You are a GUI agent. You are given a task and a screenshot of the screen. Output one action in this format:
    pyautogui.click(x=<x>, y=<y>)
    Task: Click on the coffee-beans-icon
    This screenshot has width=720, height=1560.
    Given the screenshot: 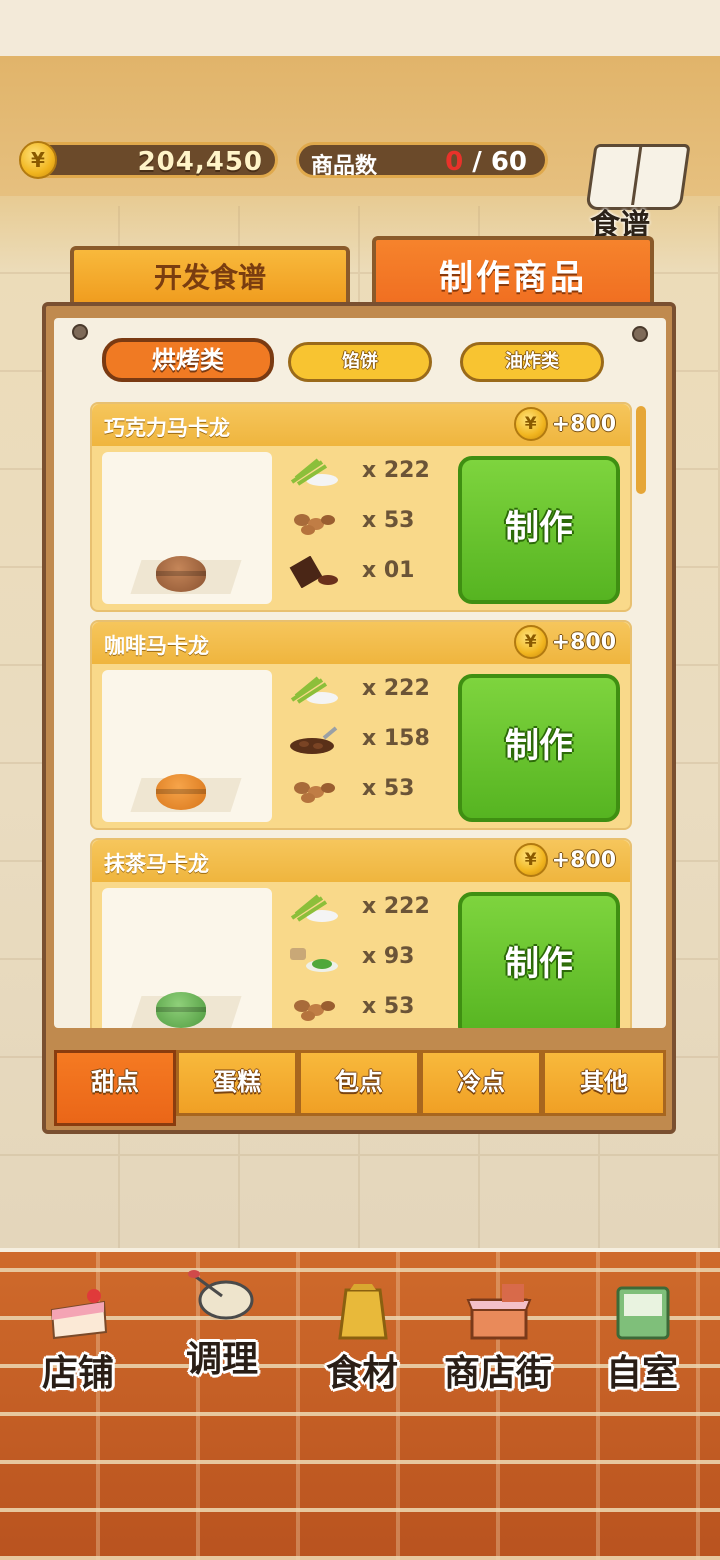 What is the action you would take?
    pyautogui.click(x=314, y=740)
    